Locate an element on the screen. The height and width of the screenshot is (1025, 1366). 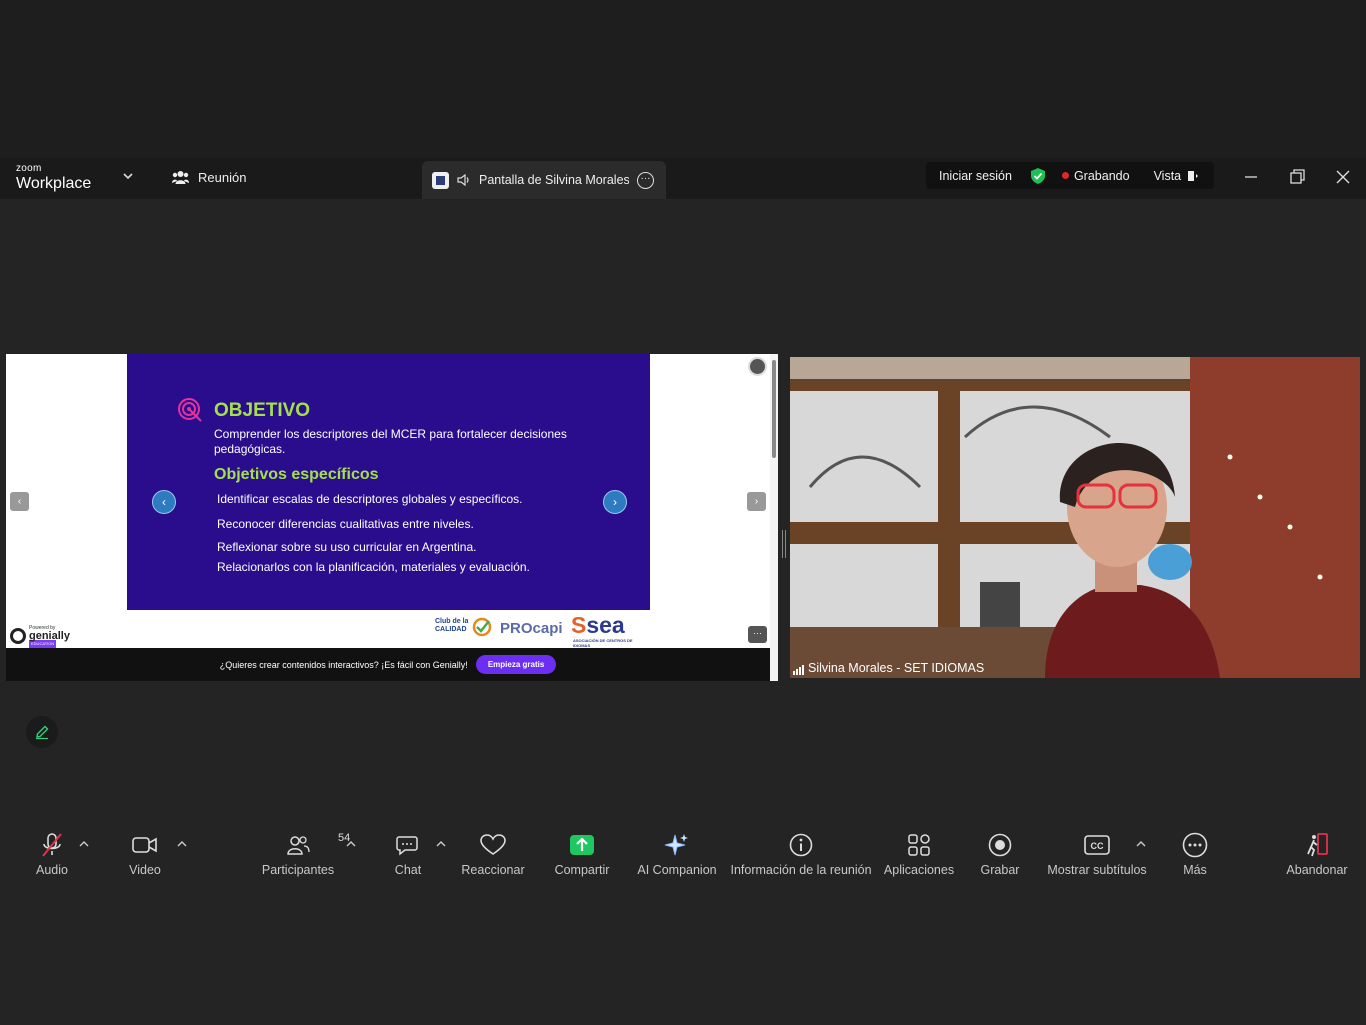
captions-button: CC Mostrar subtítulos is located at coordinates (1097, 855).